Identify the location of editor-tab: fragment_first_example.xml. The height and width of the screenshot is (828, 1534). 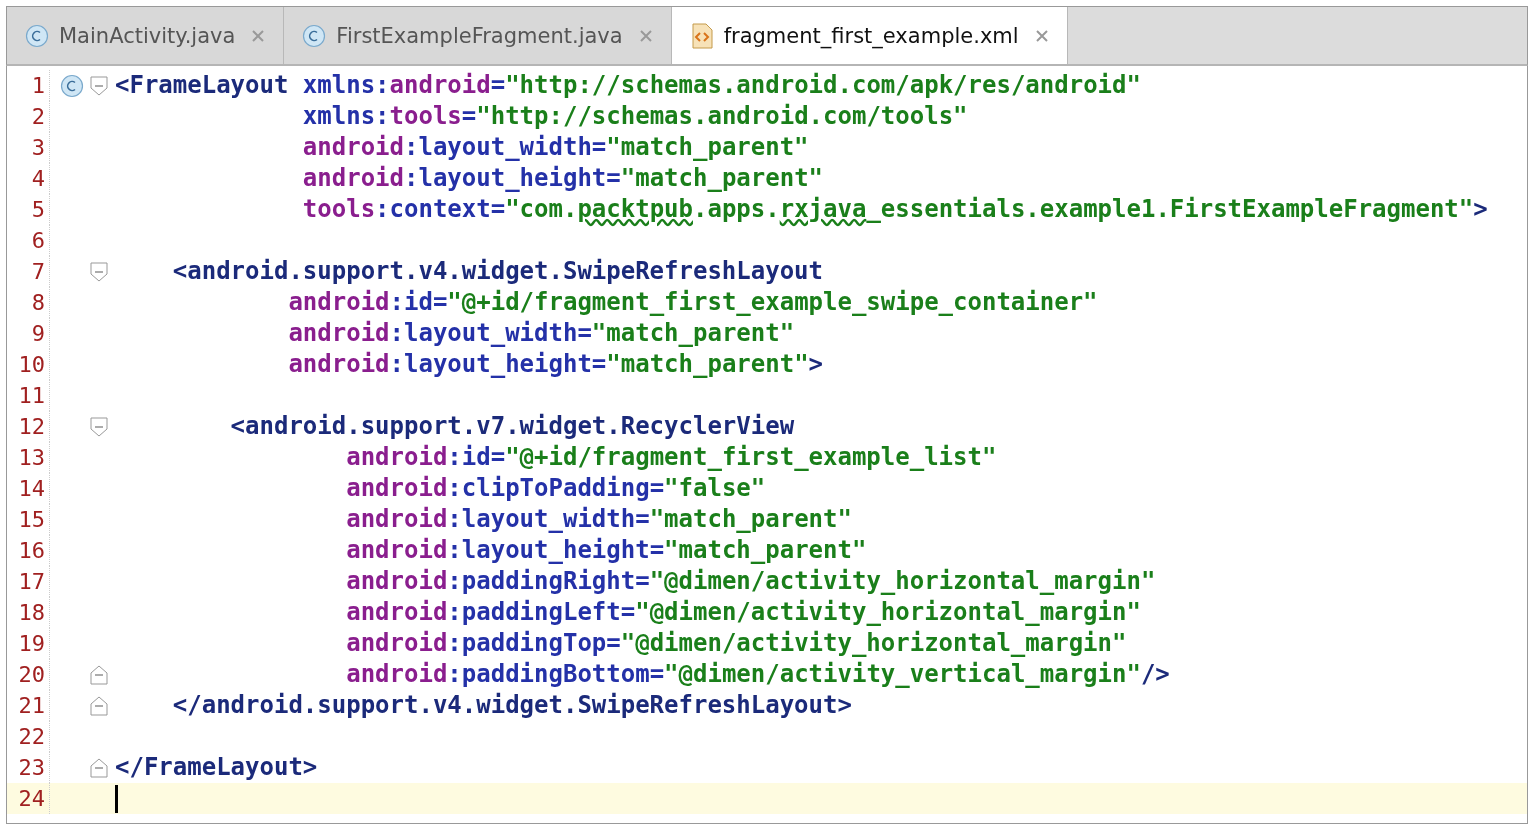
(869, 35).